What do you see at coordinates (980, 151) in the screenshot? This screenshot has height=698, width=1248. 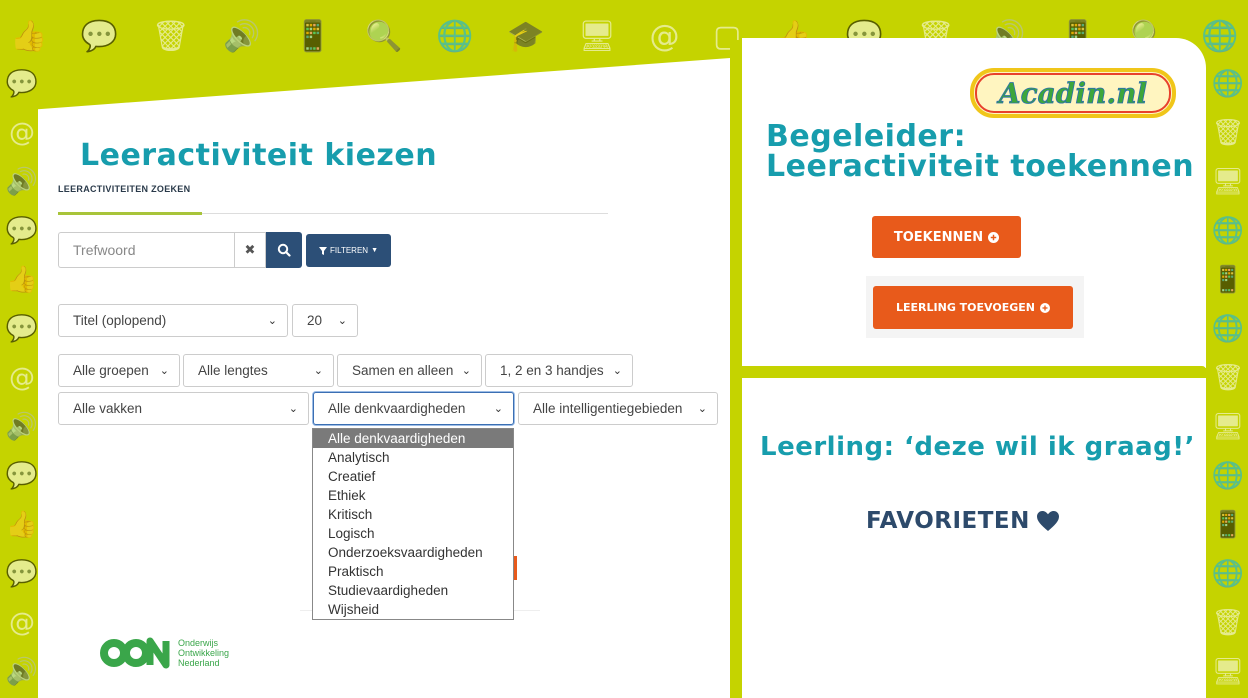 I see `begeleider-title: Begeleider: Leeractiviteit toekennen` at bounding box center [980, 151].